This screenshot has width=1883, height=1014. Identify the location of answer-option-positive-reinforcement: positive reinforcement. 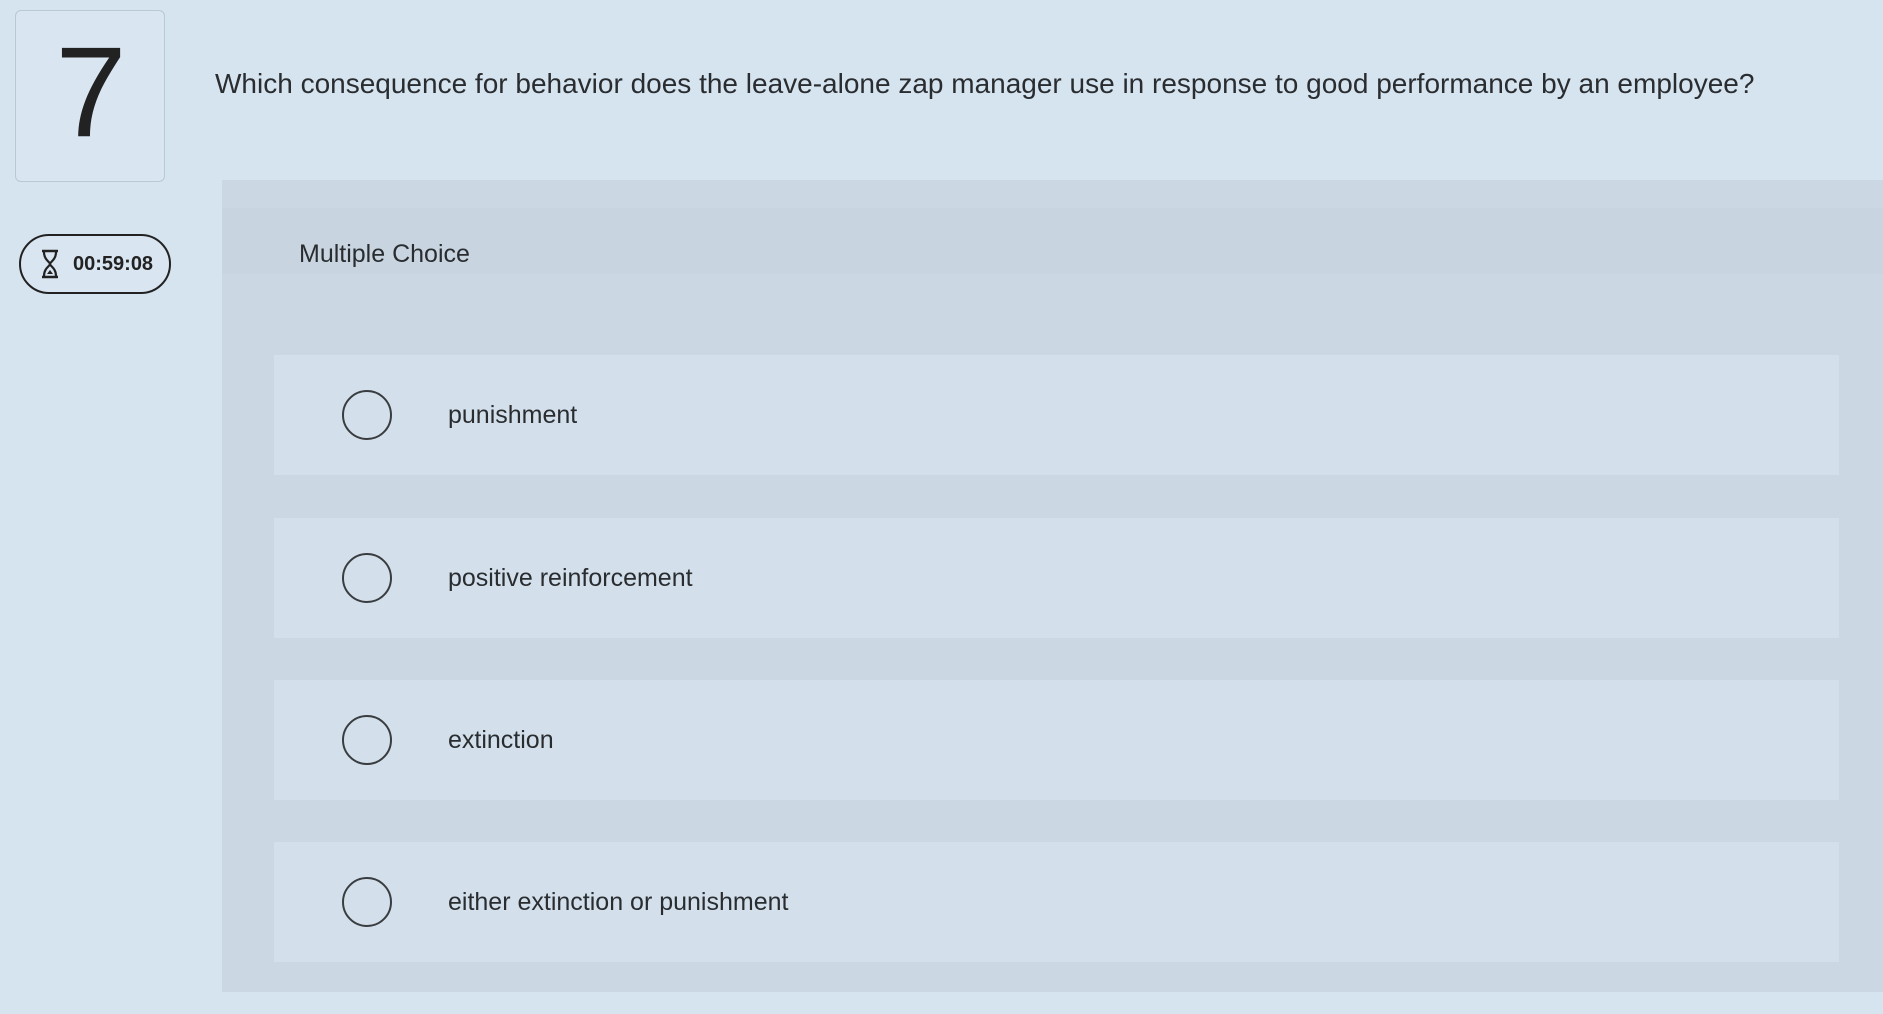
(1056, 578).